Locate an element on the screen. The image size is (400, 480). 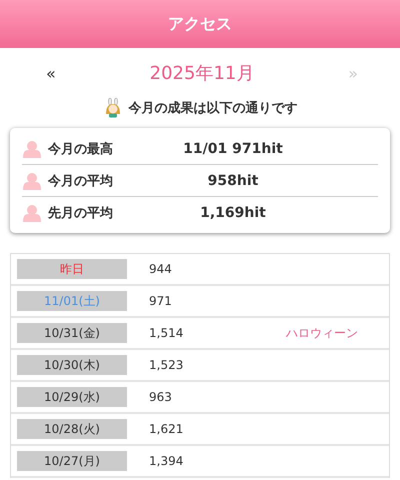
page-title: アクセス is located at coordinates (200, 24).